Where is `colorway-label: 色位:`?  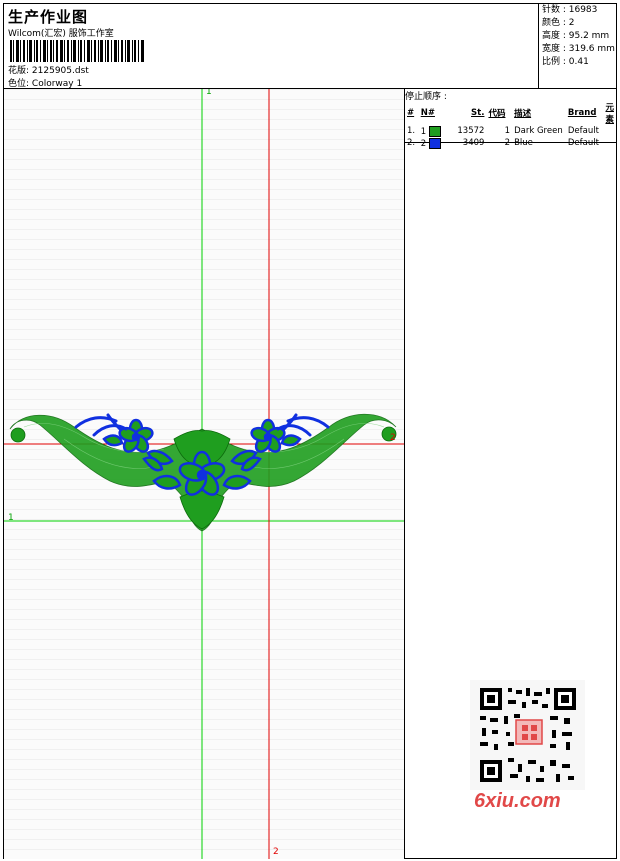 colorway-label: 色位: is located at coordinates (19, 84).